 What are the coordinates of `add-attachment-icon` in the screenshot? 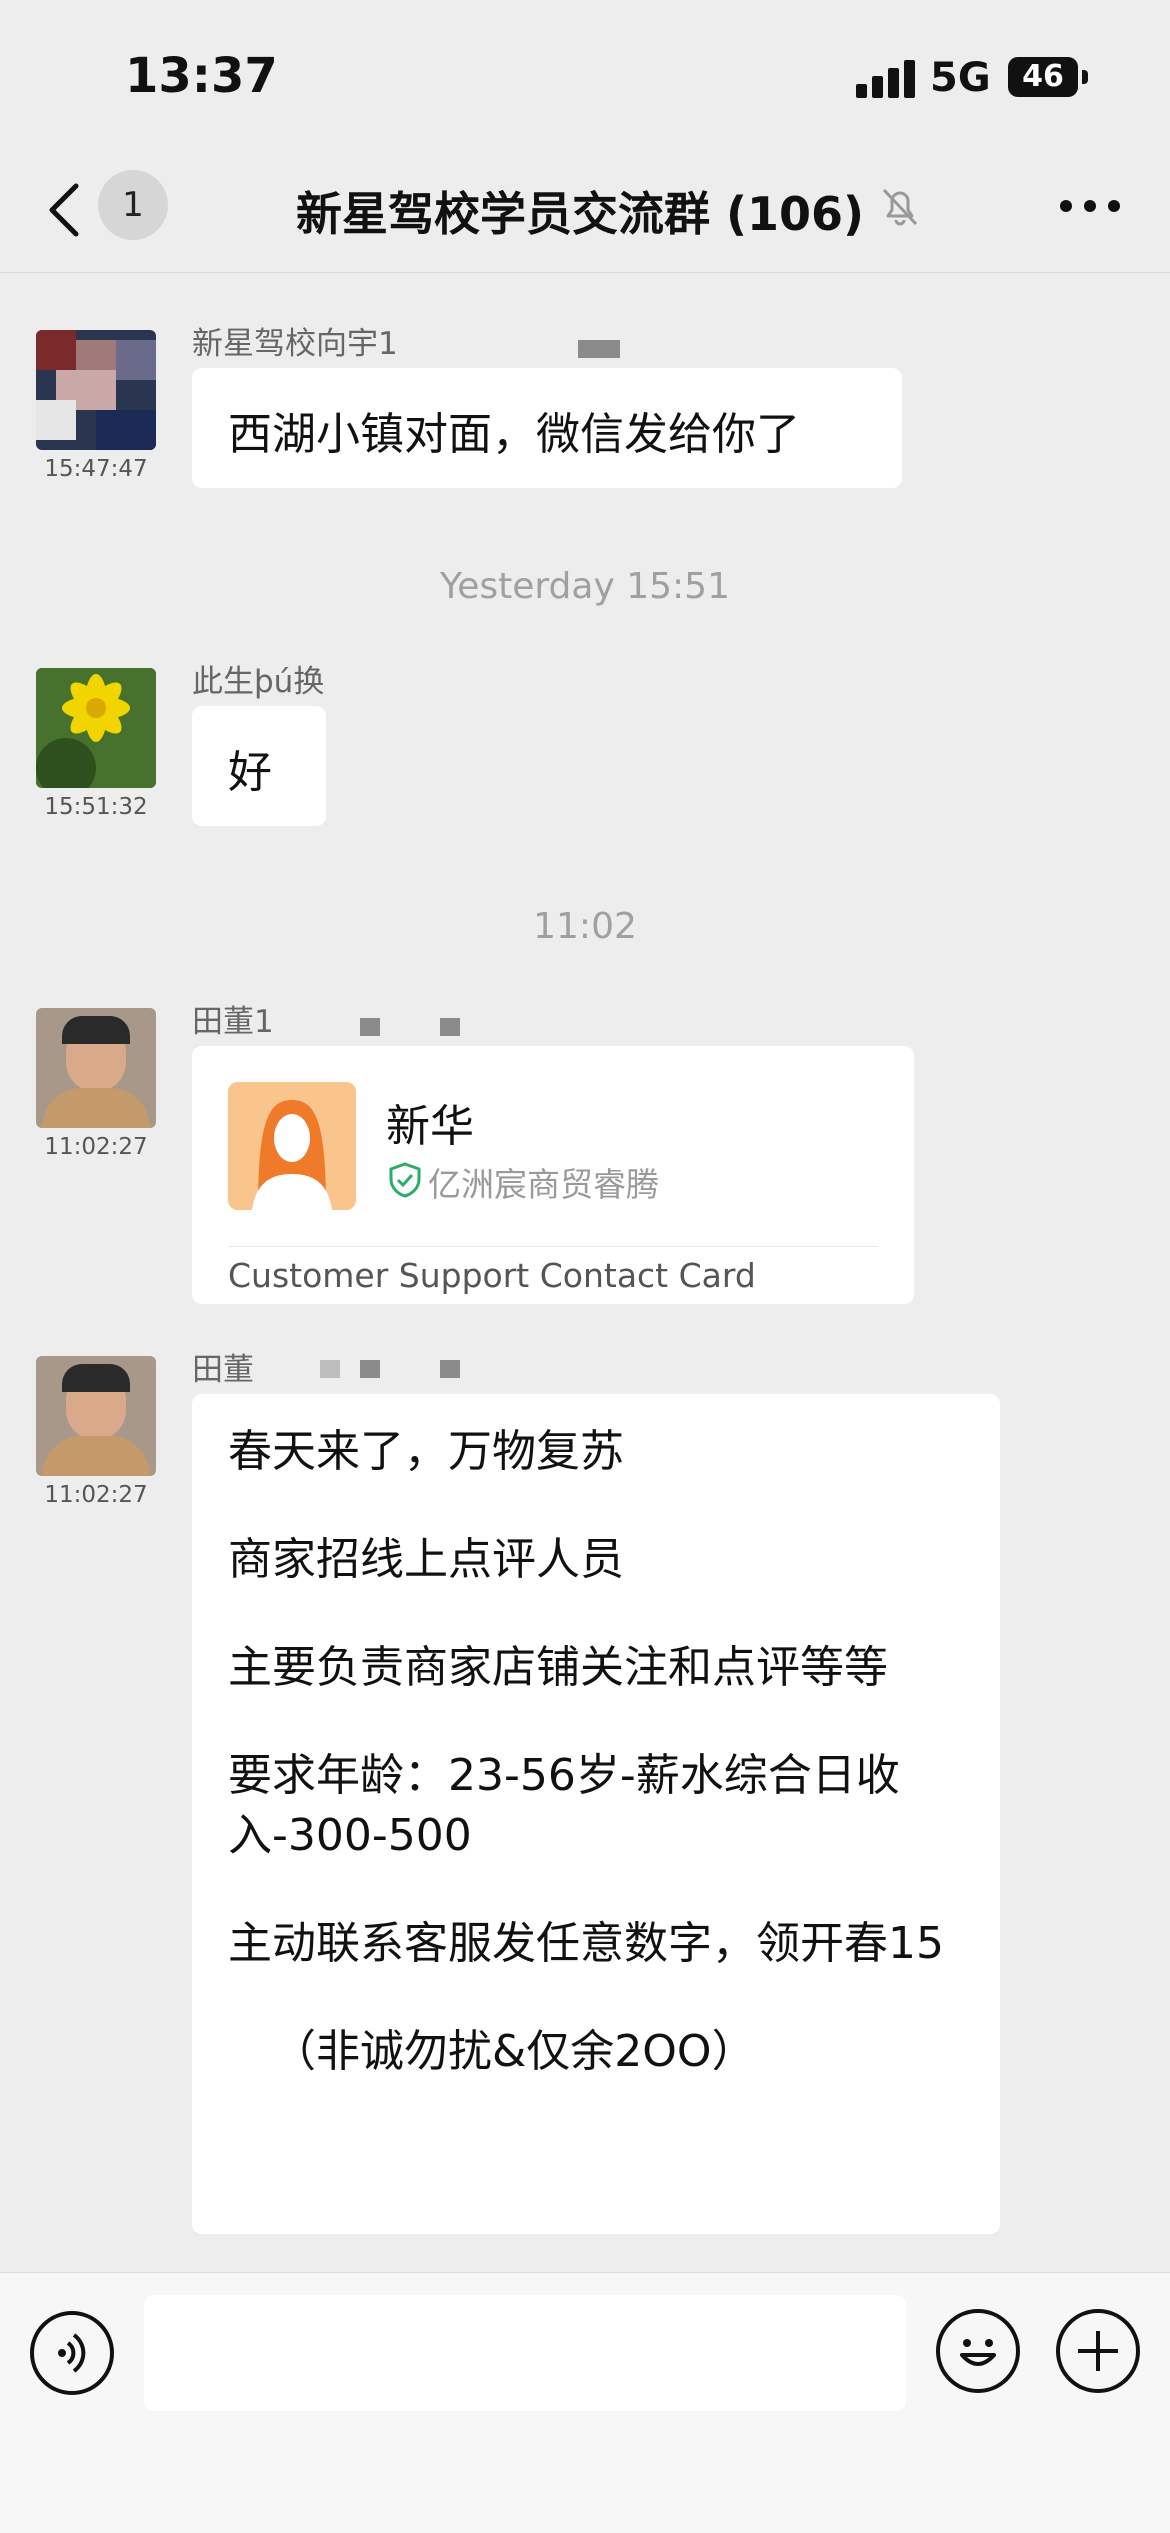 It's located at (1098, 2351).